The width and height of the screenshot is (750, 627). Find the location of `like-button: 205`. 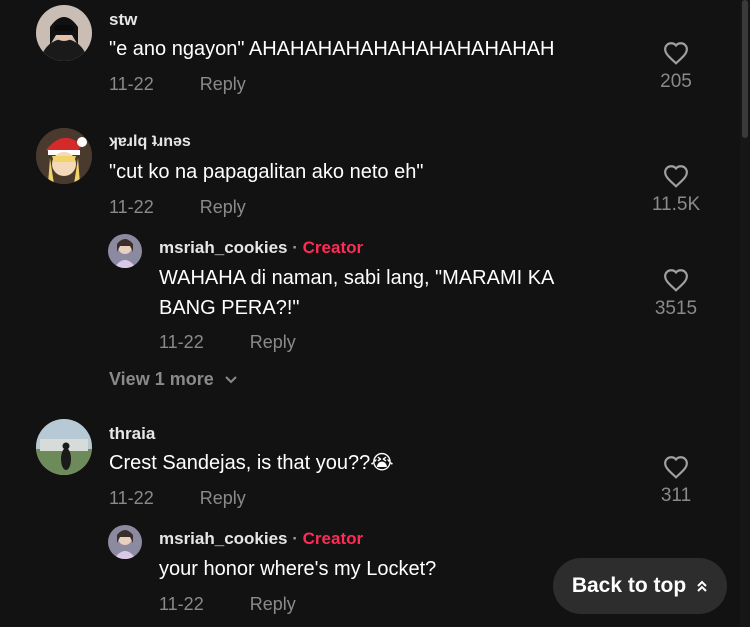

like-button: 205 is located at coordinates (676, 67).